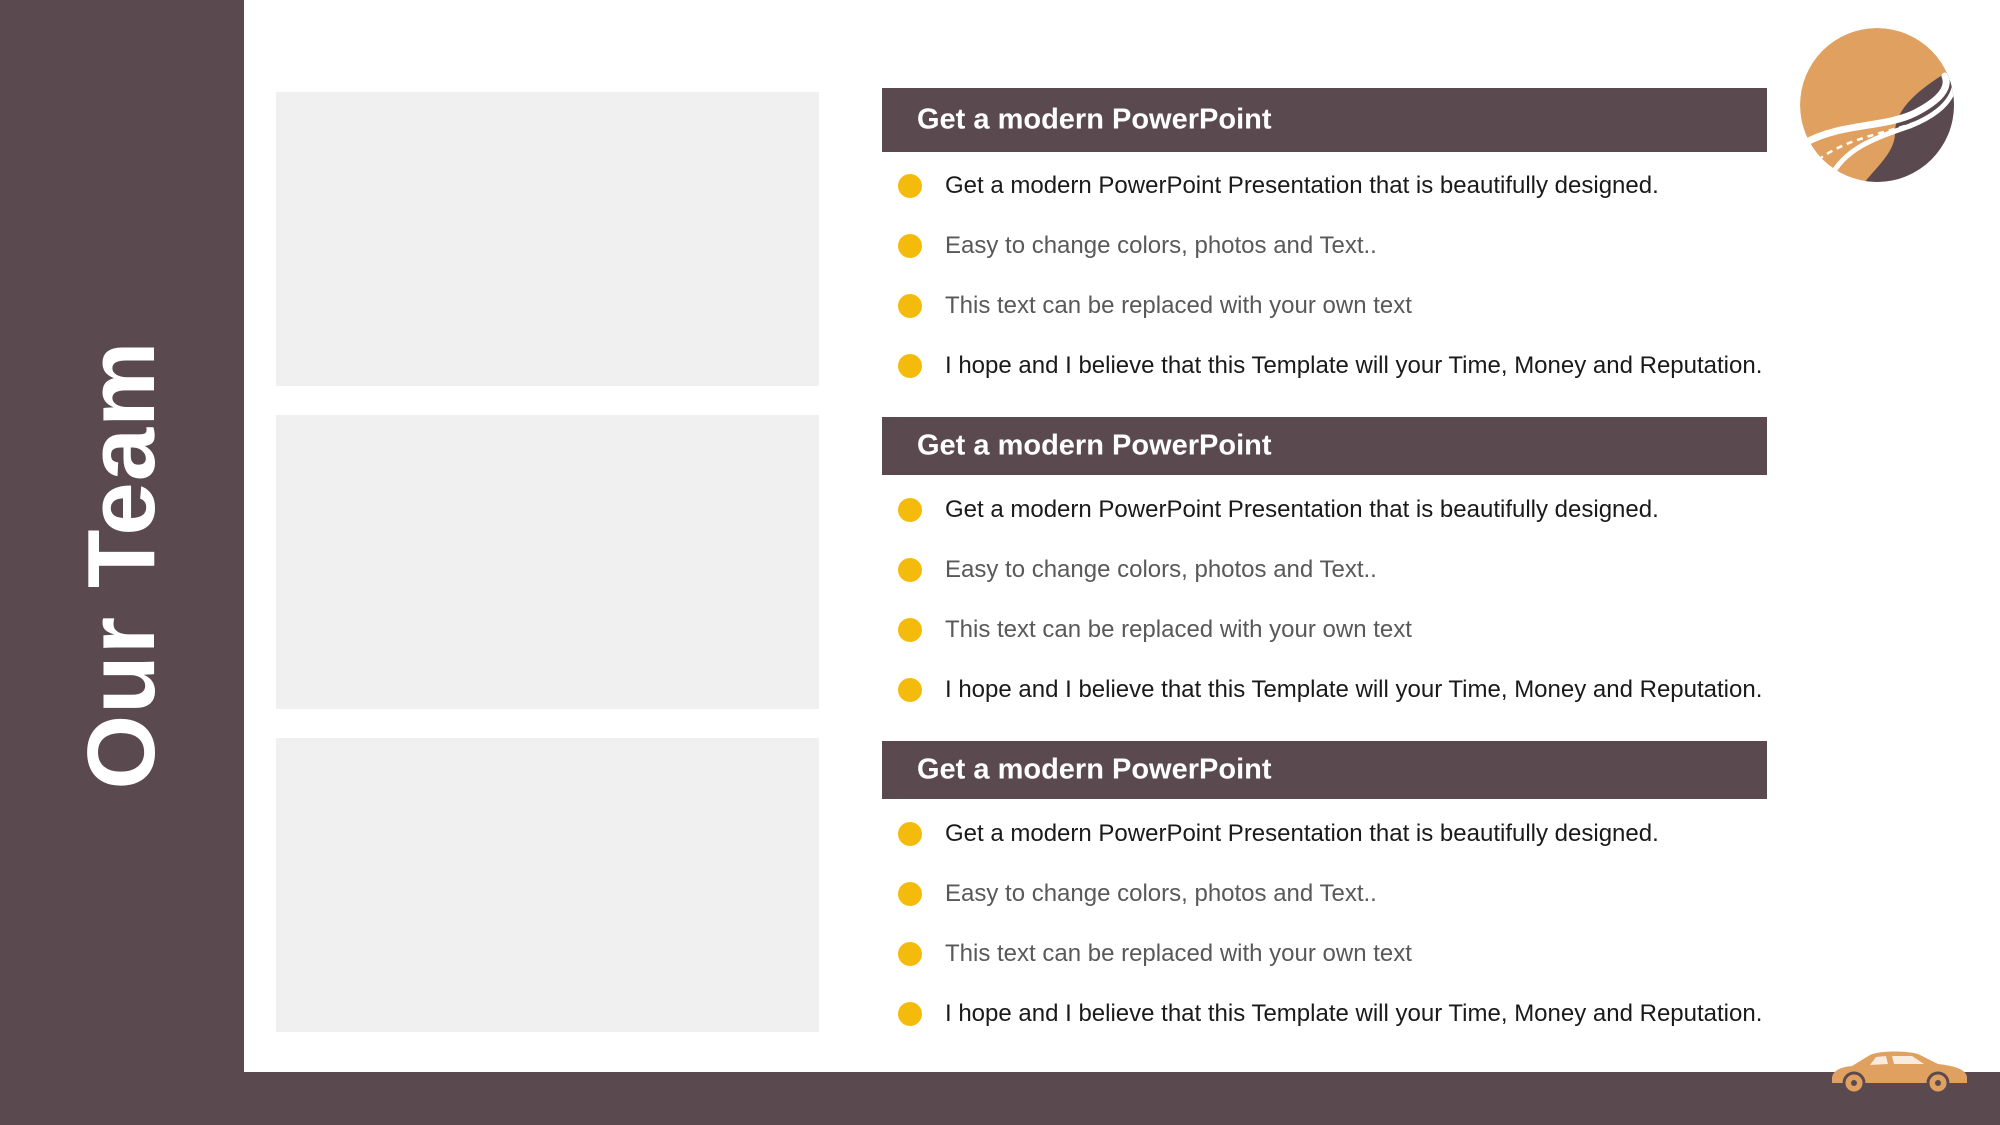 The image size is (2000, 1125). I want to click on sidebar: Our Team, so click(122, 562).